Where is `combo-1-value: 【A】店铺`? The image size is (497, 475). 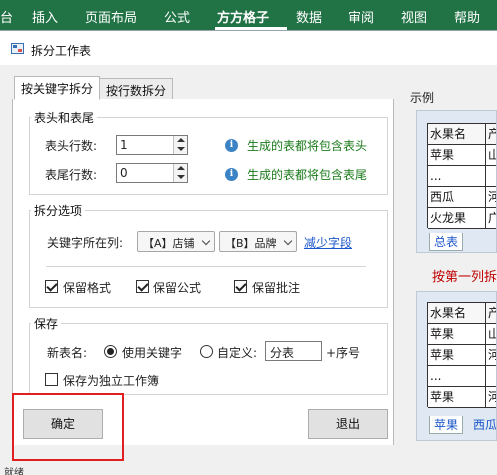 combo-1-value: 【A】店铺 is located at coordinates (169, 243).